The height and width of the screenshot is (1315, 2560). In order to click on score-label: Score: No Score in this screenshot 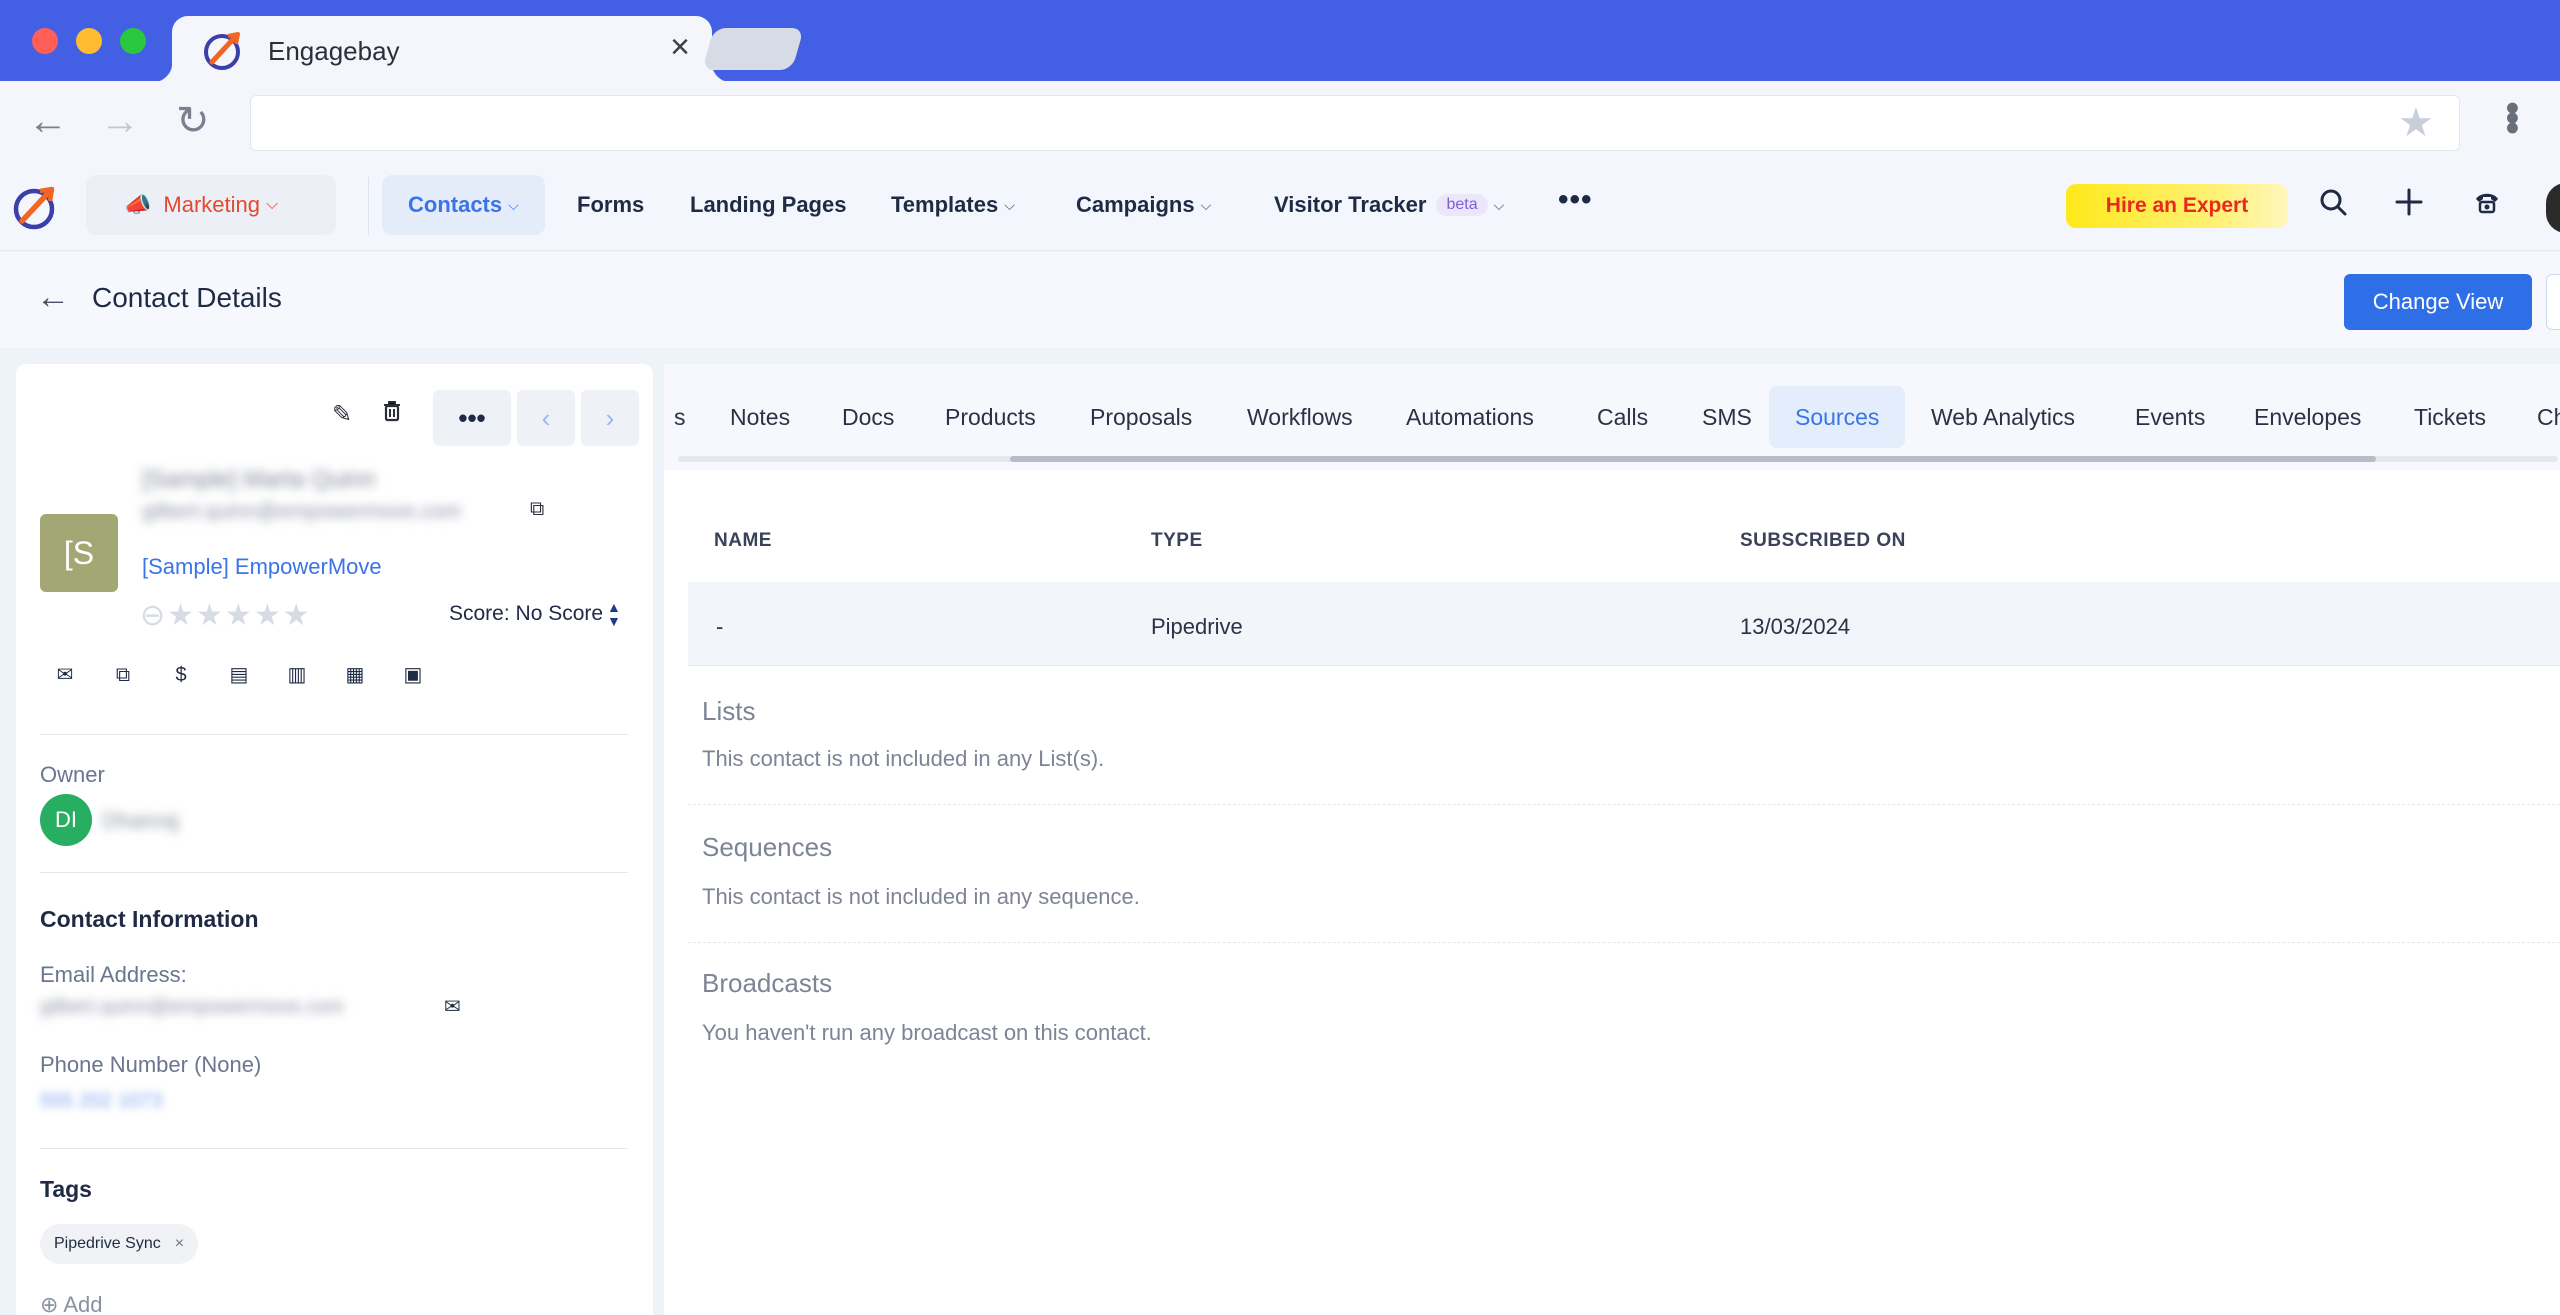, I will do `click(526, 613)`.